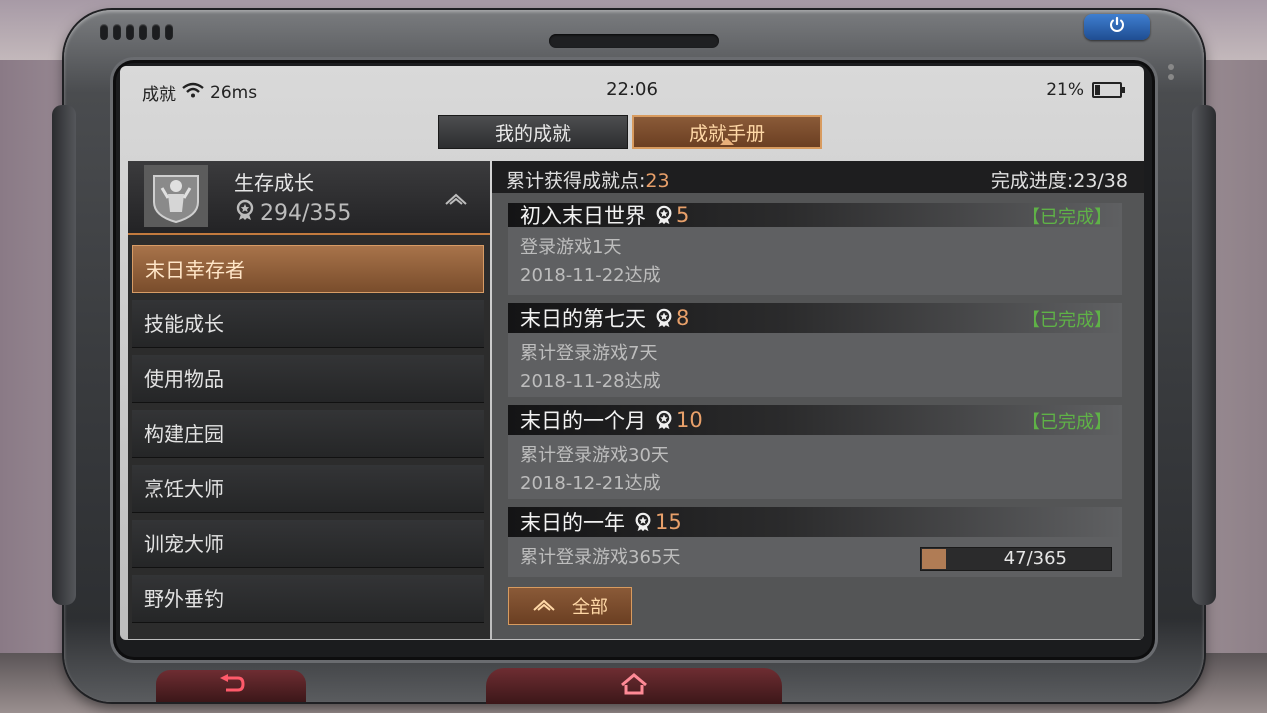 The width and height of the screenshot is (1267, 713). I want to click on progress-fill, so click(934, 559).